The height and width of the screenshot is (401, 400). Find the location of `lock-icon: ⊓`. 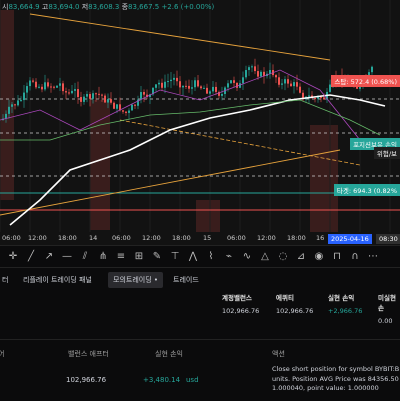

lock-icon: ⊓ is located at coordinates (337, 257).